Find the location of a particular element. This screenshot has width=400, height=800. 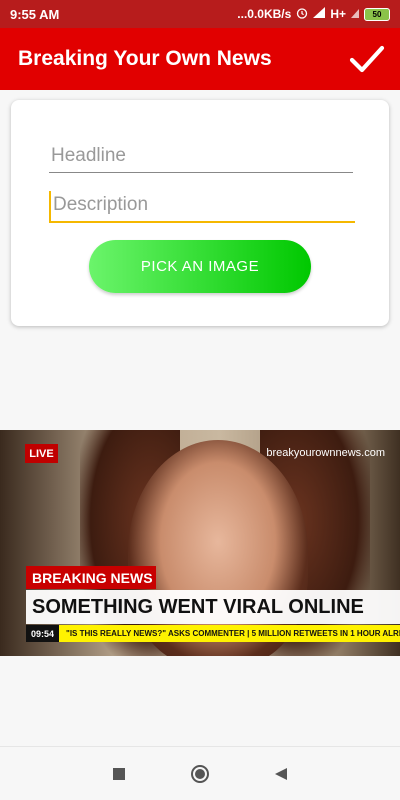

circle-home-icon is located at coordinates (200, 774).